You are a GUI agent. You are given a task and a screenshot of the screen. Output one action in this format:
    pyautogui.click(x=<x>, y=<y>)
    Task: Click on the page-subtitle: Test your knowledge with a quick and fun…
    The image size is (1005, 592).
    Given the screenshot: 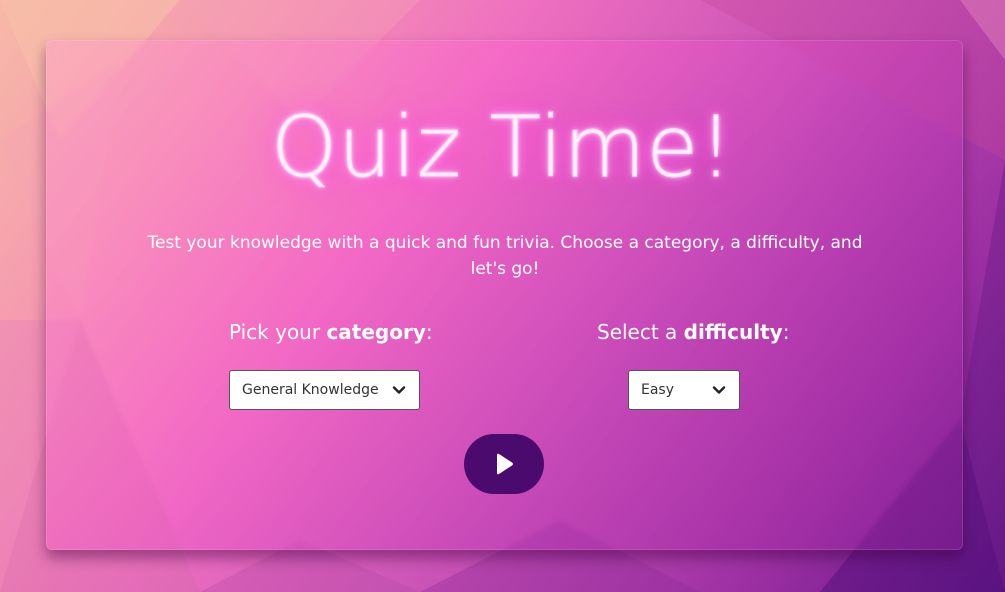 What is the action you would take?
    pyautogui.click(x=505, y=256)
    